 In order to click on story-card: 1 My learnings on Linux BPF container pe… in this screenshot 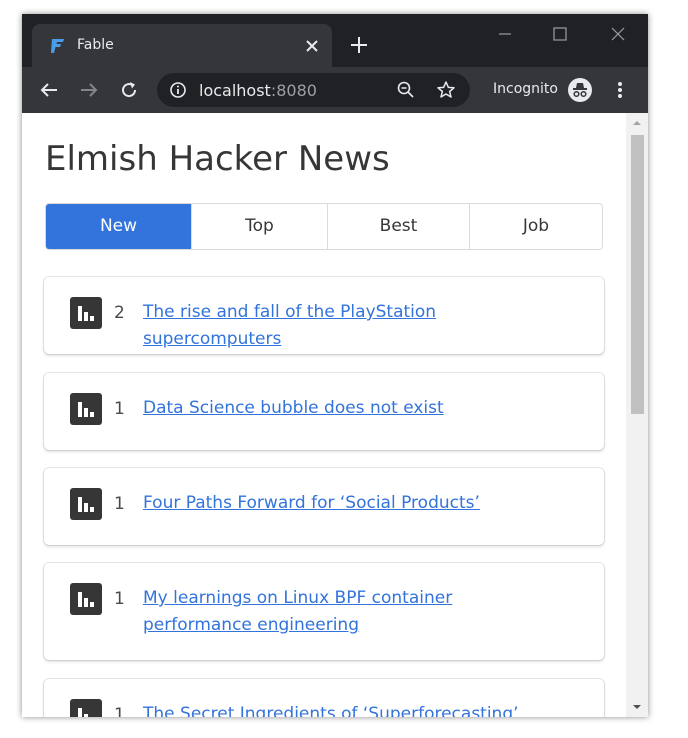, I will do `click(324, 611)`.